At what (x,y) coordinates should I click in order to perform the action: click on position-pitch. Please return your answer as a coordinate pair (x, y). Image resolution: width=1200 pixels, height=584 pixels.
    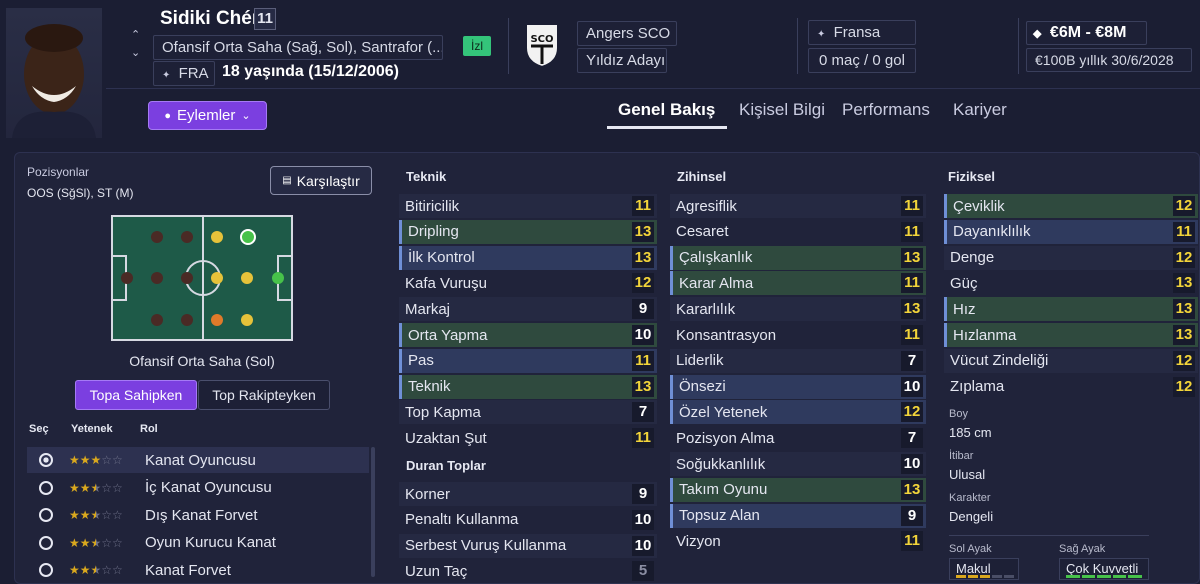
    Looking at the image, I should click on (202, 278).